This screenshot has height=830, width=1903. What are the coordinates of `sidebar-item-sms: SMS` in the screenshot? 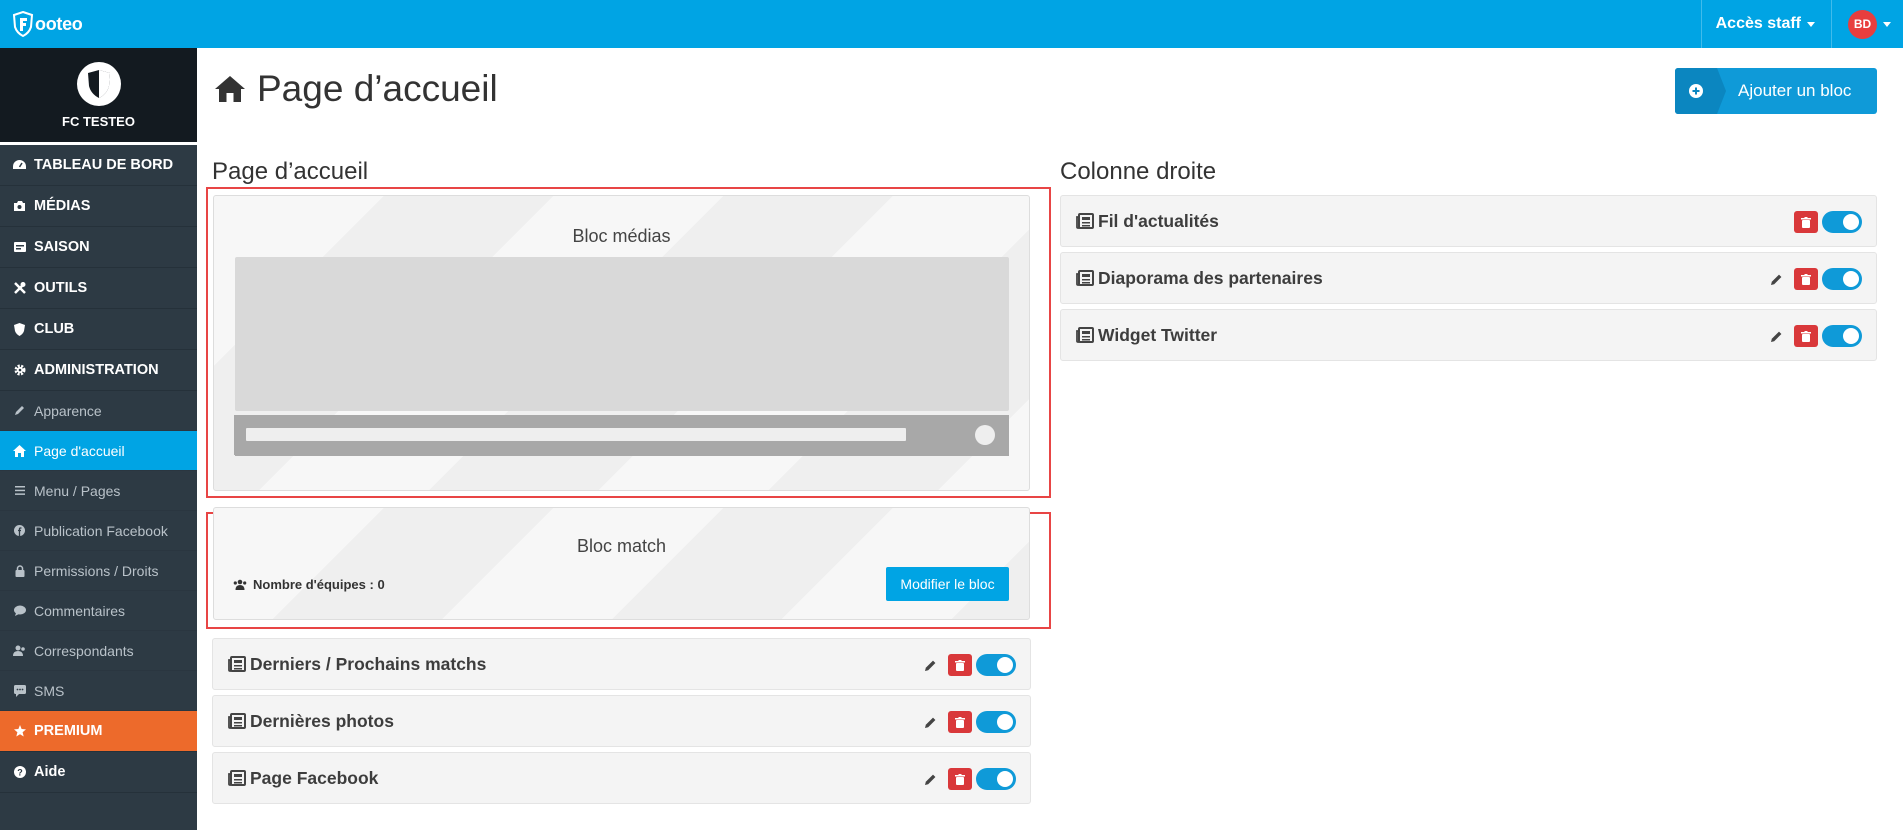 It's located at (98, 691).